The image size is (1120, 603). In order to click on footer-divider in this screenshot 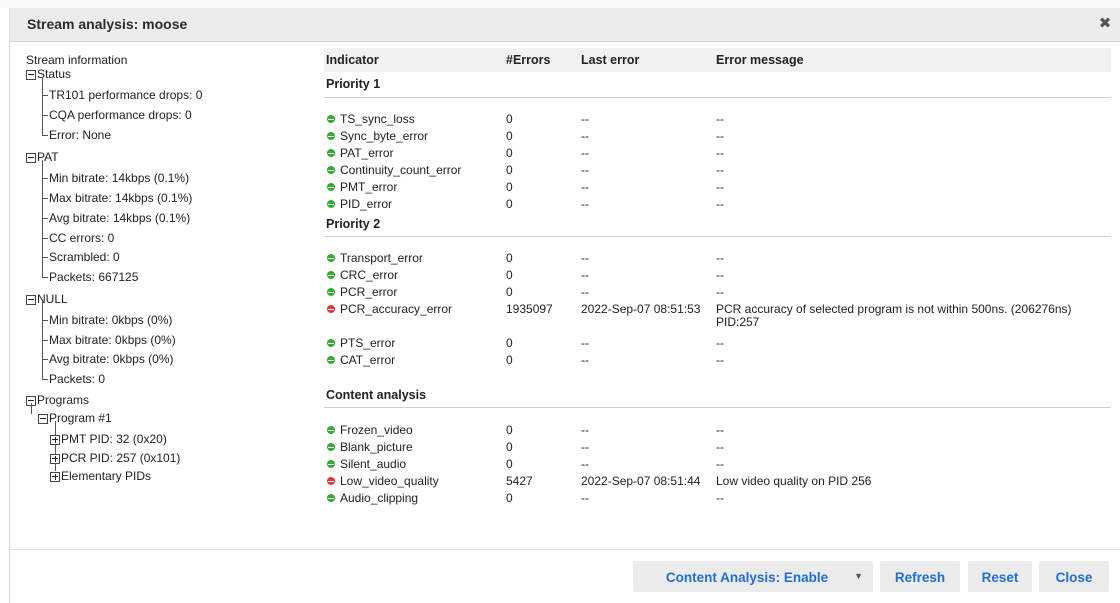, I will do `click(565, 549)`.